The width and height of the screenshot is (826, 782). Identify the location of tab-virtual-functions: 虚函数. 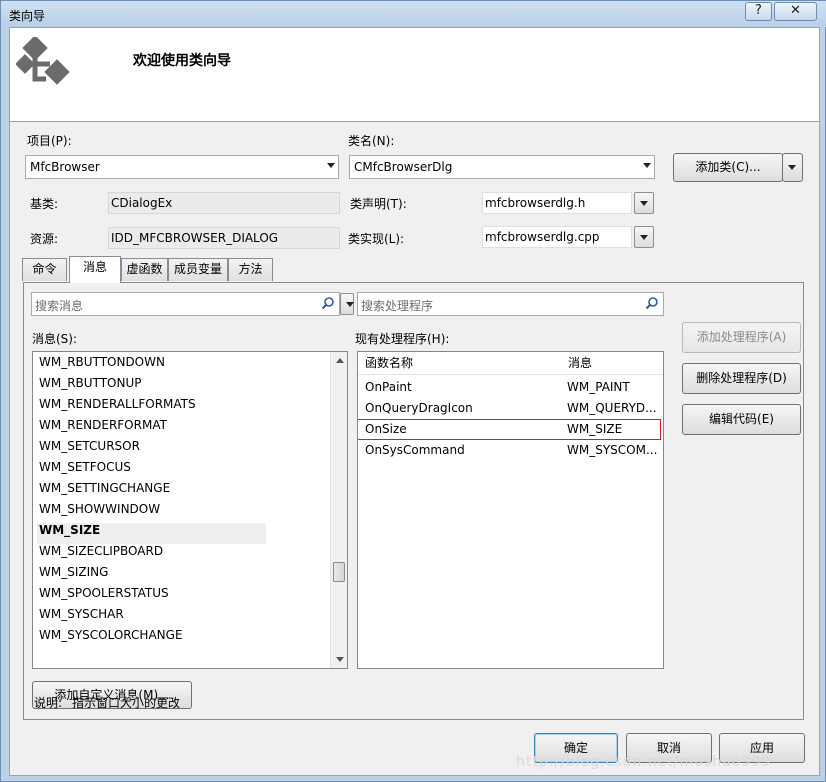
(144, 269).